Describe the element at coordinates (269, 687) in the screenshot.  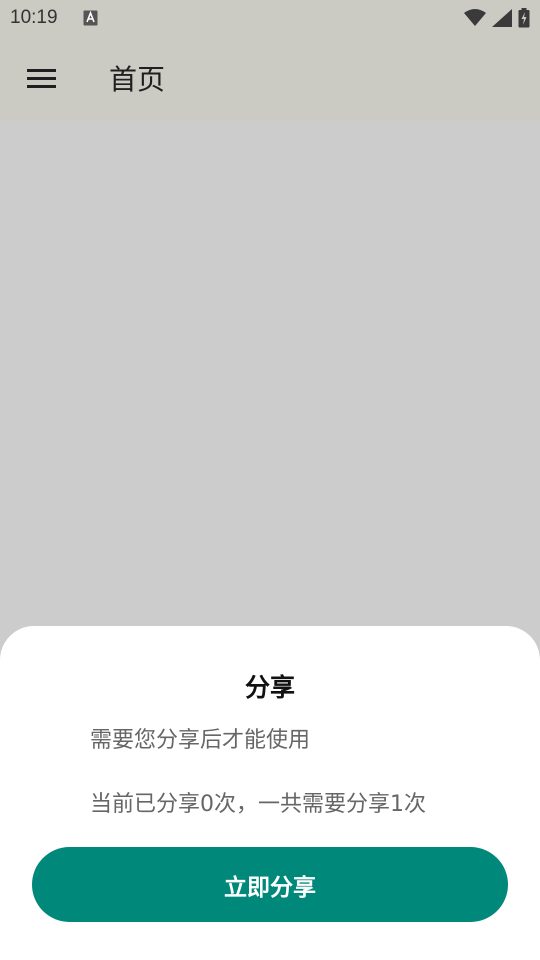
I see `sheet-title: 分享` at that location.